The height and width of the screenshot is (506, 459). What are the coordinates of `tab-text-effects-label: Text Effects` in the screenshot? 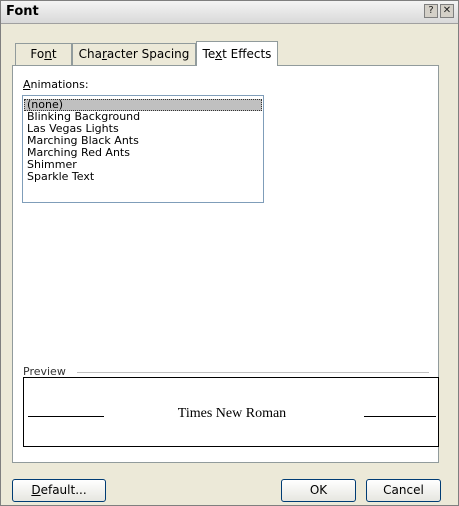 It's located at (237, 54).